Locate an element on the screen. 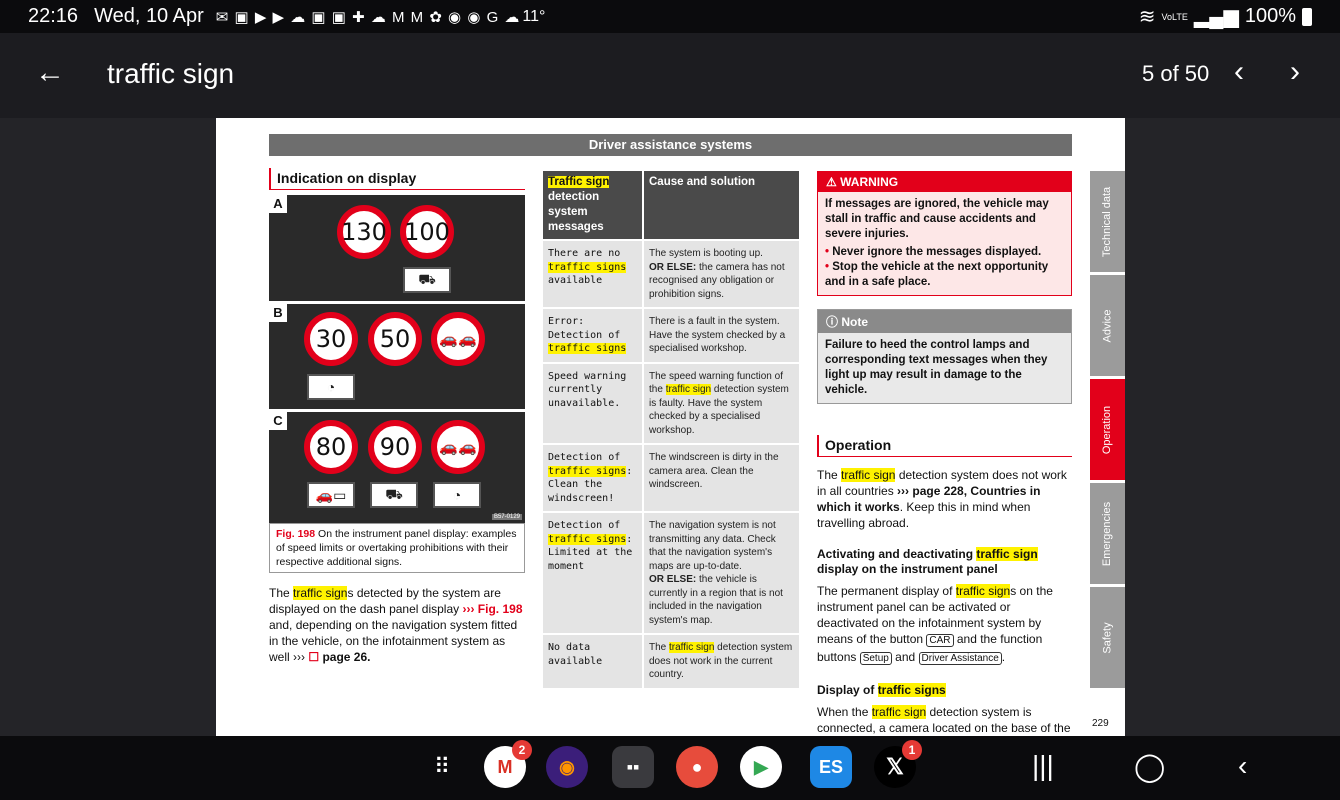 This screenshot has width=1340, height=800. tab-safety: Safety is located at coordinates (1107, 637).